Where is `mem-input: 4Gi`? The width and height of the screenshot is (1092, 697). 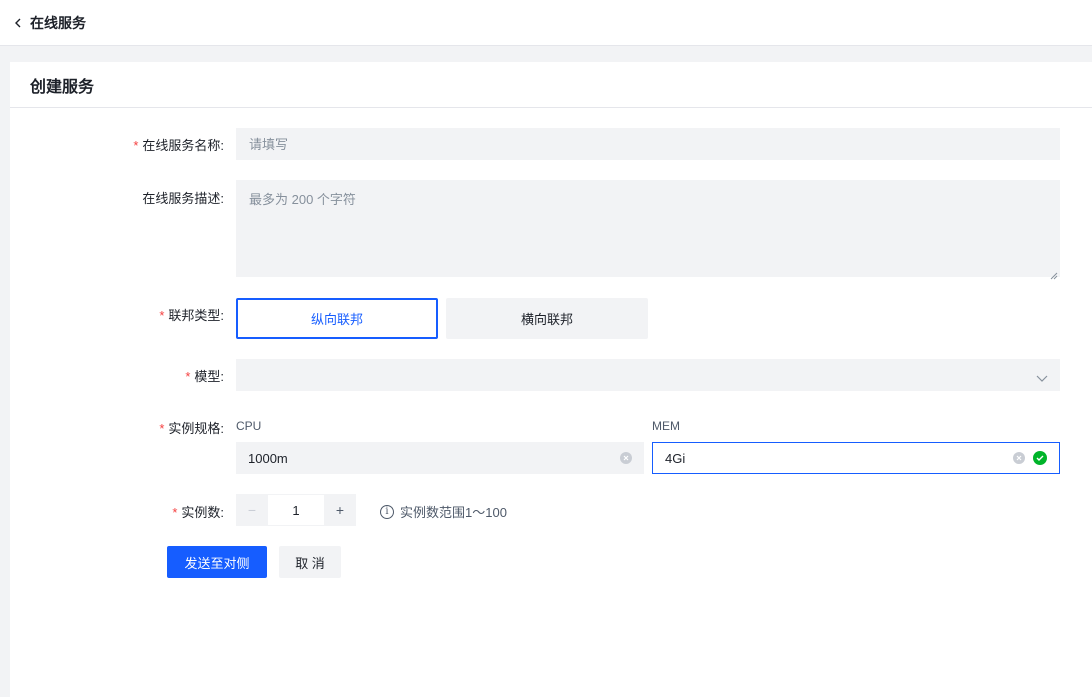 mem-input: 4Gi is located at coordinates (856, 458).